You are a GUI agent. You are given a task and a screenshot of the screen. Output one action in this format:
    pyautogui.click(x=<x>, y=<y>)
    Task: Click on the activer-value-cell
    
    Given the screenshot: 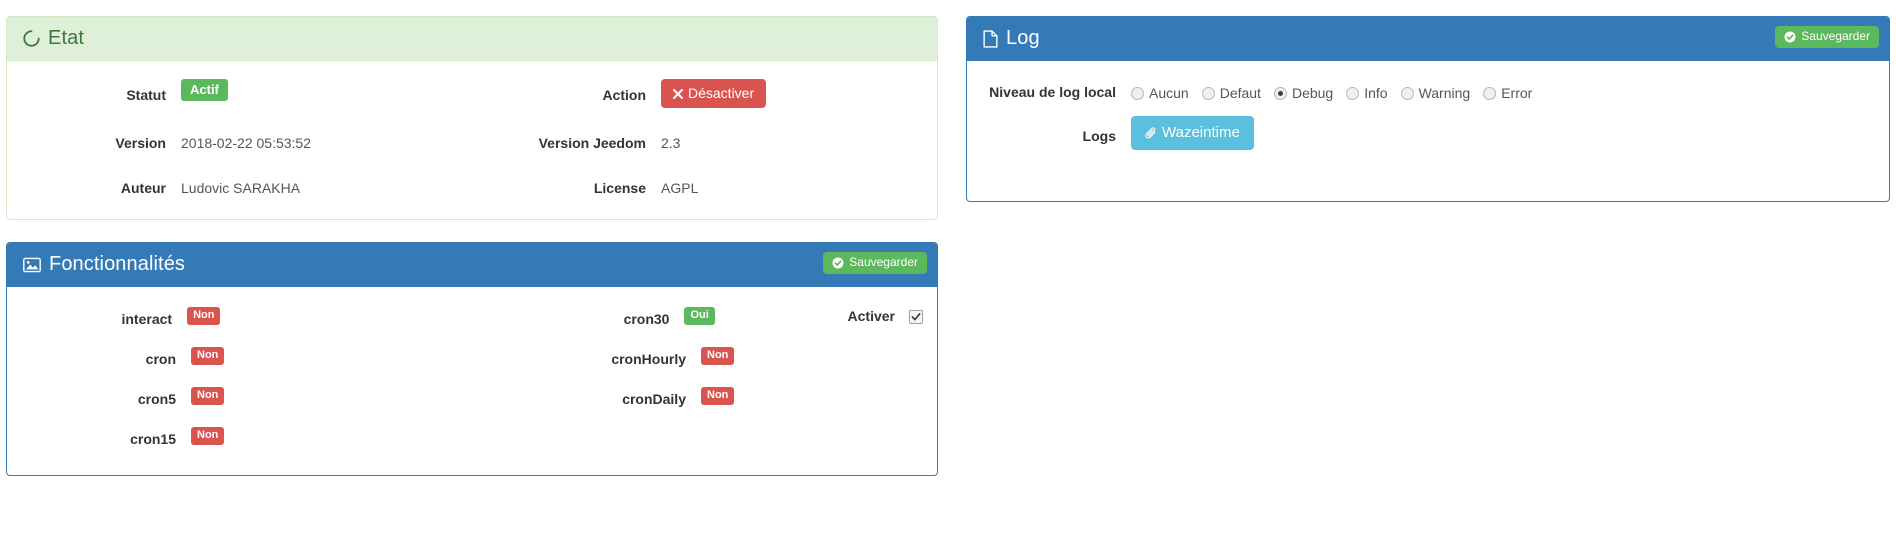 What is the action you would take?
    pyautogui.click(x=916, y=315)
    